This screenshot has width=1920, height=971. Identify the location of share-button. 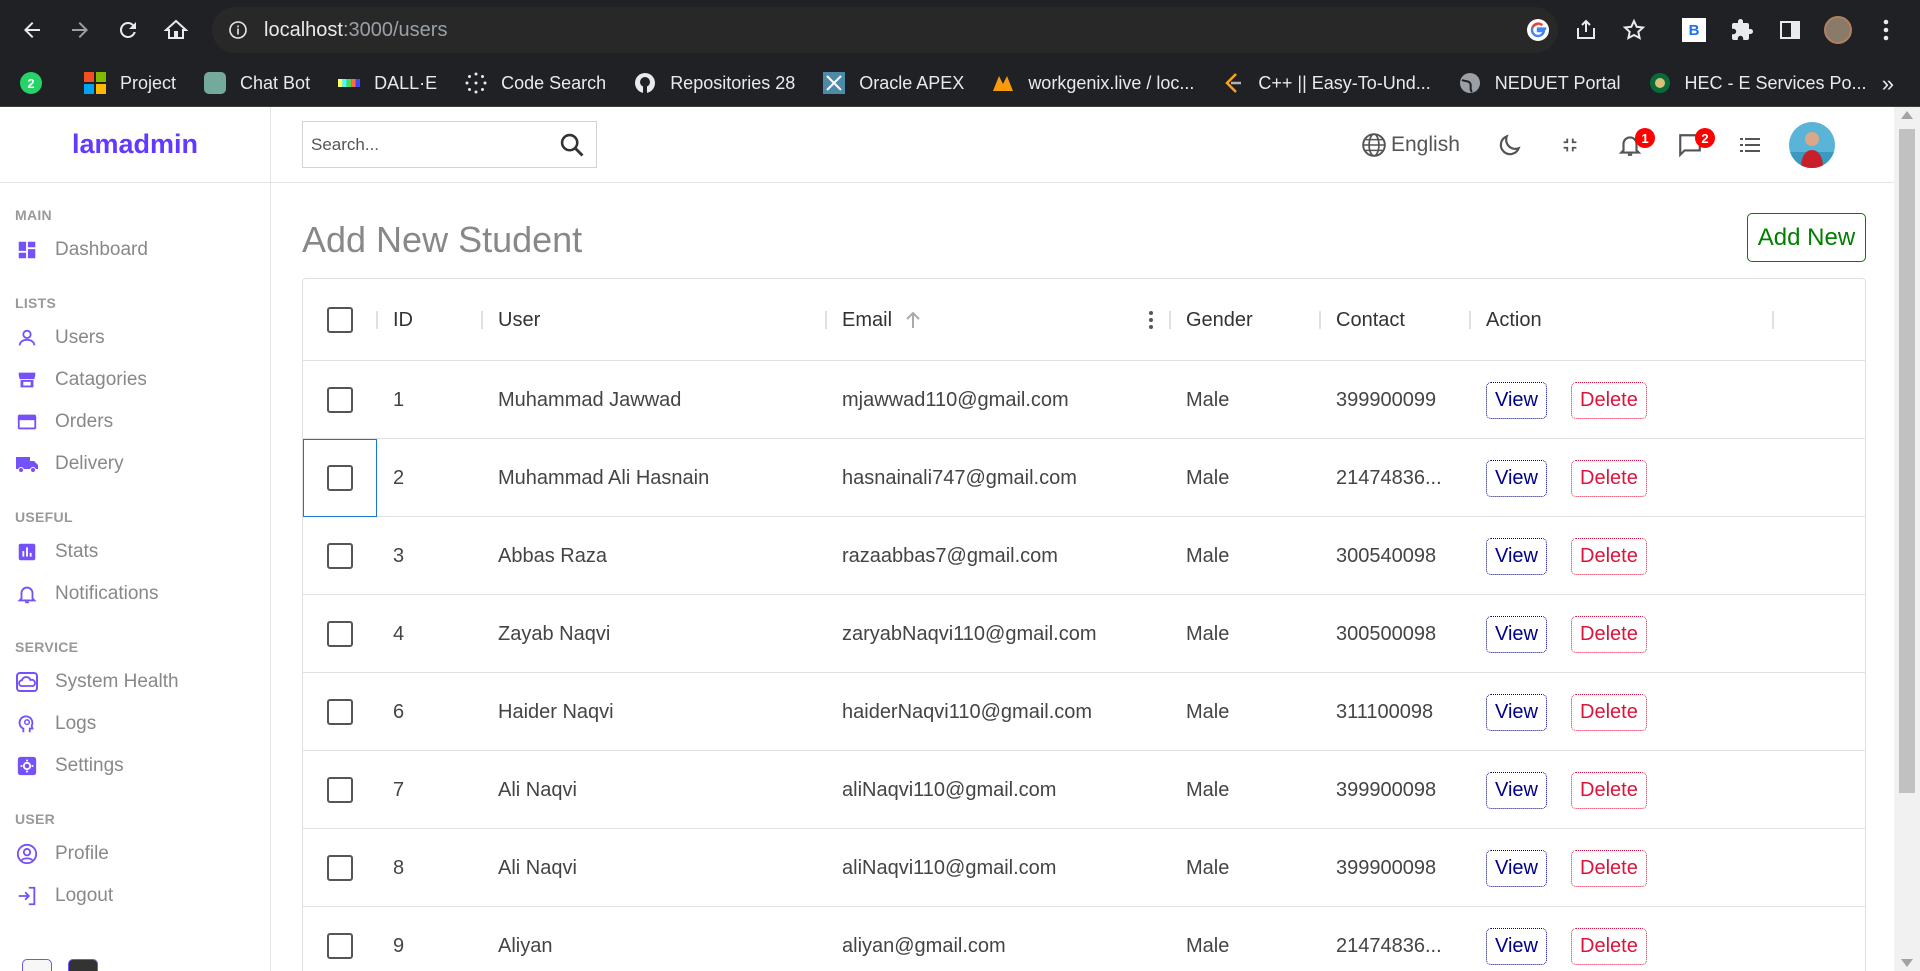
(1586, 30).